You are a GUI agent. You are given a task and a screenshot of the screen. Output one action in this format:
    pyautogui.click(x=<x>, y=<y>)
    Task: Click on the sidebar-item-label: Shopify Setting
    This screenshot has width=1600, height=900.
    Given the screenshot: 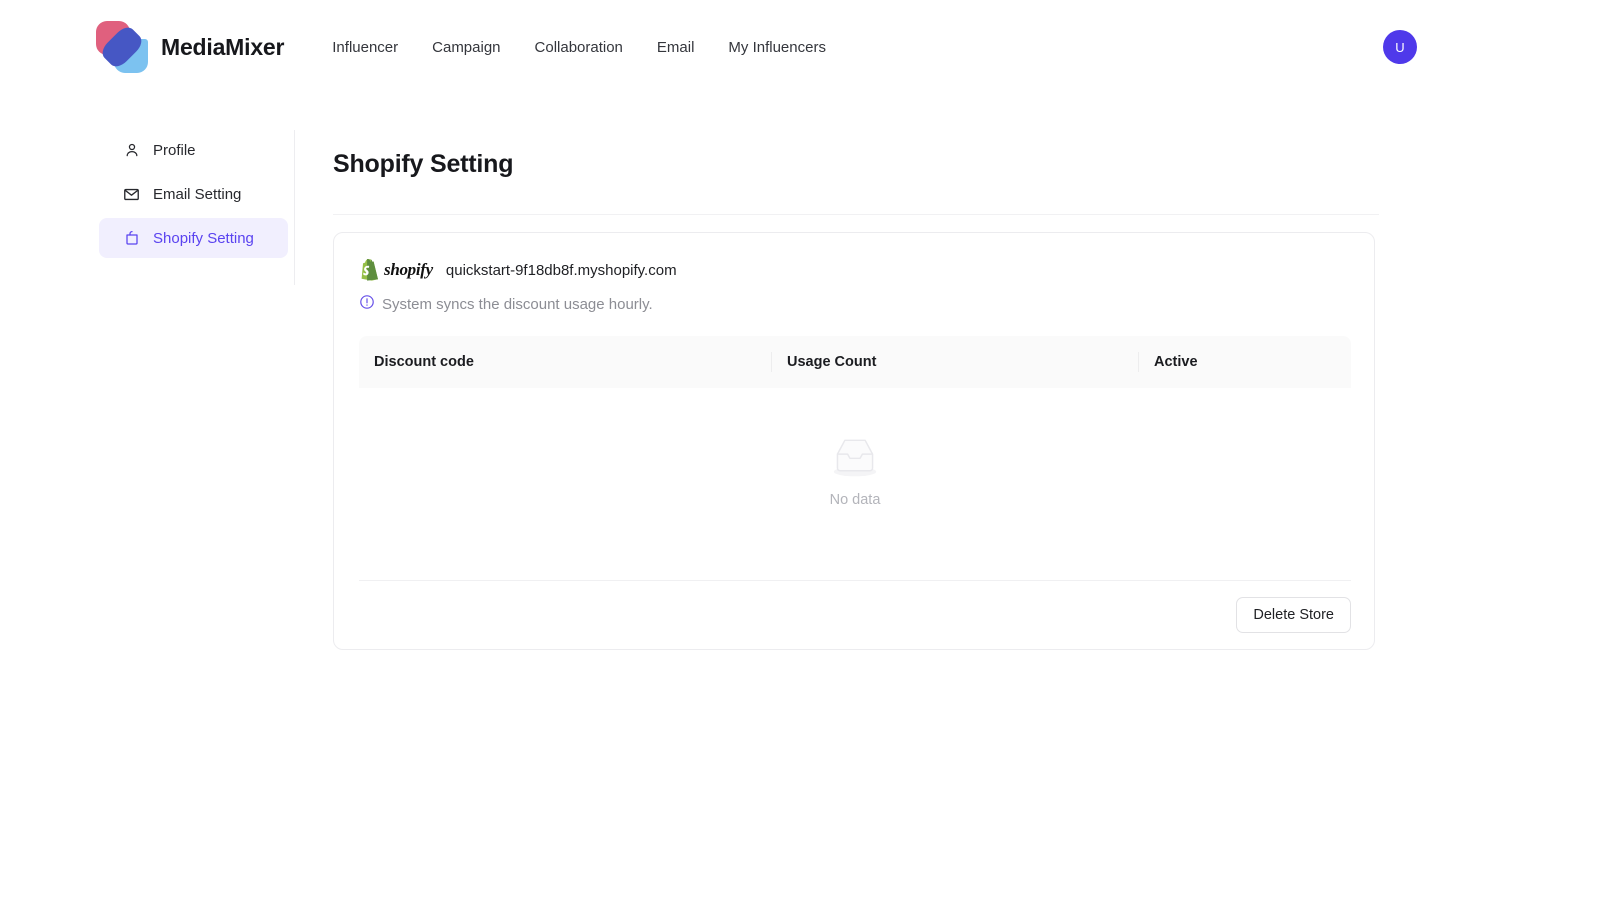 What is the action you would take?
    pyautogui.click(x=203, y=238)
    